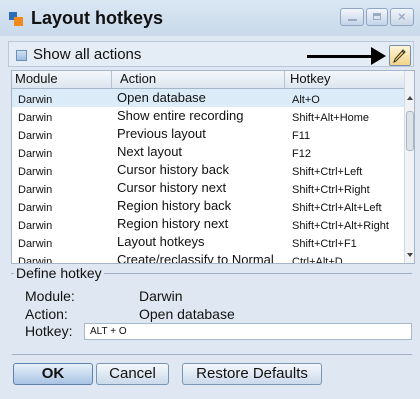 The image size is (420, 399). Describe the element at coordinates (410, 98) in the screenshot. I see `scroll-up-icon` at that location.